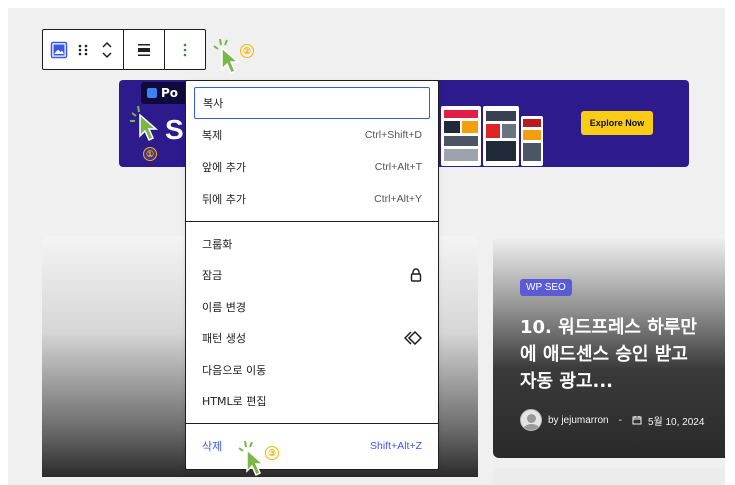 The width and height of the screenshot is (735, 485). I want to click on drag-handle-icon, so click(83, 49).